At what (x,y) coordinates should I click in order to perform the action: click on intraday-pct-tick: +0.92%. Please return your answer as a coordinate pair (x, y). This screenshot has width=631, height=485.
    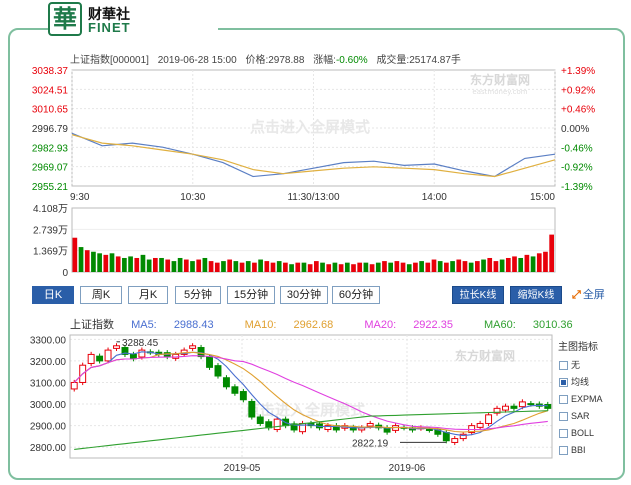
    Looking at the image, I should click on (578, 90).